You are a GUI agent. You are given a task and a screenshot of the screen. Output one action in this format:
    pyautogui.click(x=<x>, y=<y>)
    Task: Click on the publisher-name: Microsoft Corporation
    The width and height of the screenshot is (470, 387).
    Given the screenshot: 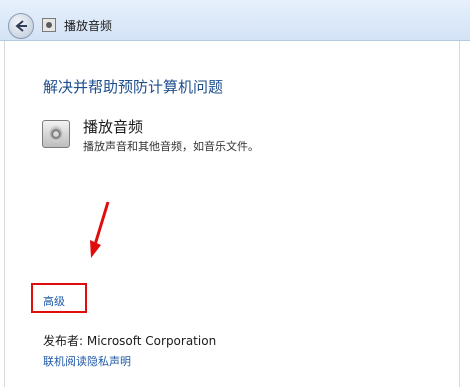 What is the action you would take?
    pyautogui.click(x=151, y=341)
    